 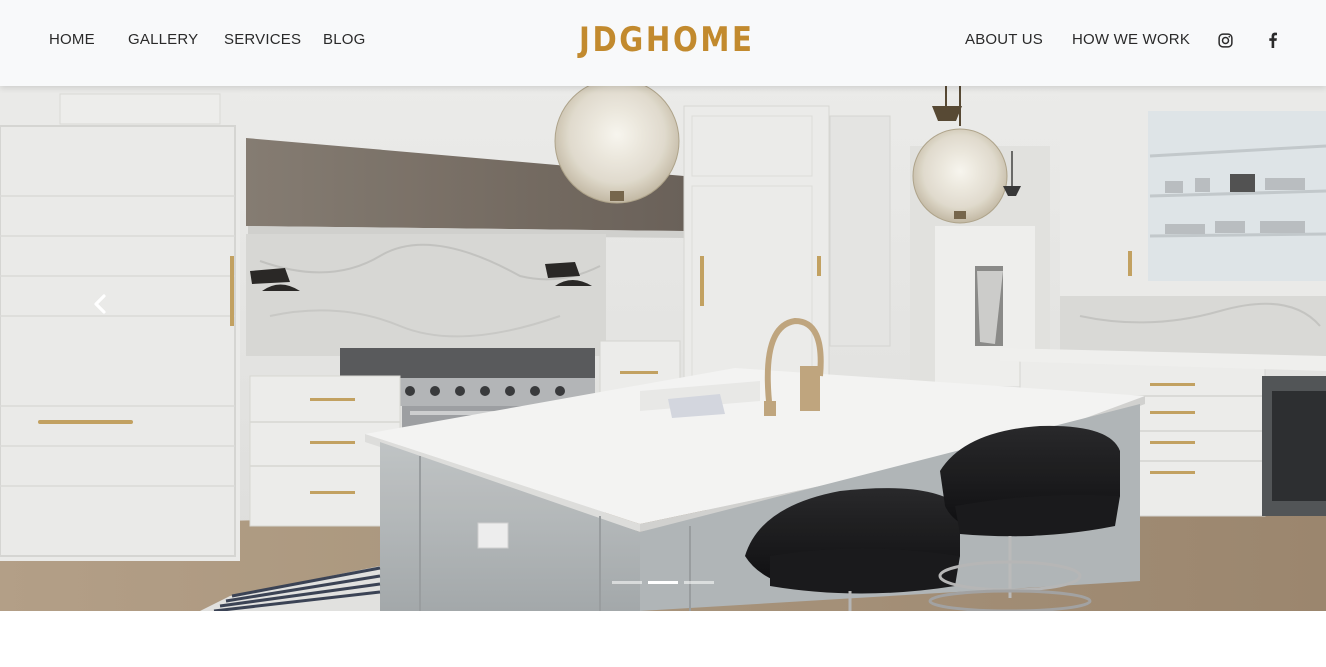 I want to click on nav-how-we-work-link: HOW WE WORK, so click(x=1131, y=40).